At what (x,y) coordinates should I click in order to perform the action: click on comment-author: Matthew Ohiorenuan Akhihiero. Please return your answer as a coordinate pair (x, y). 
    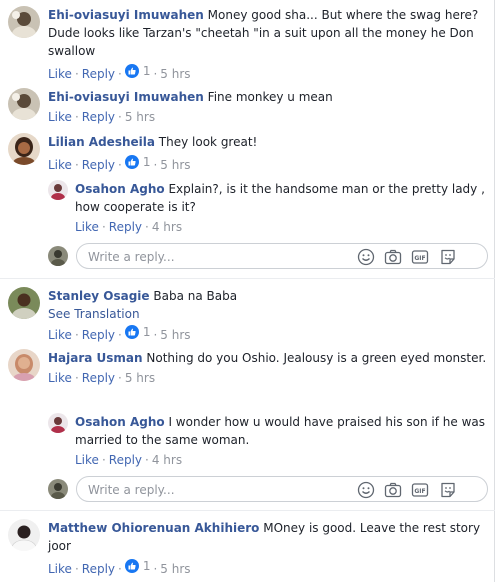
    Looking at the image, I should click on (153, 528).